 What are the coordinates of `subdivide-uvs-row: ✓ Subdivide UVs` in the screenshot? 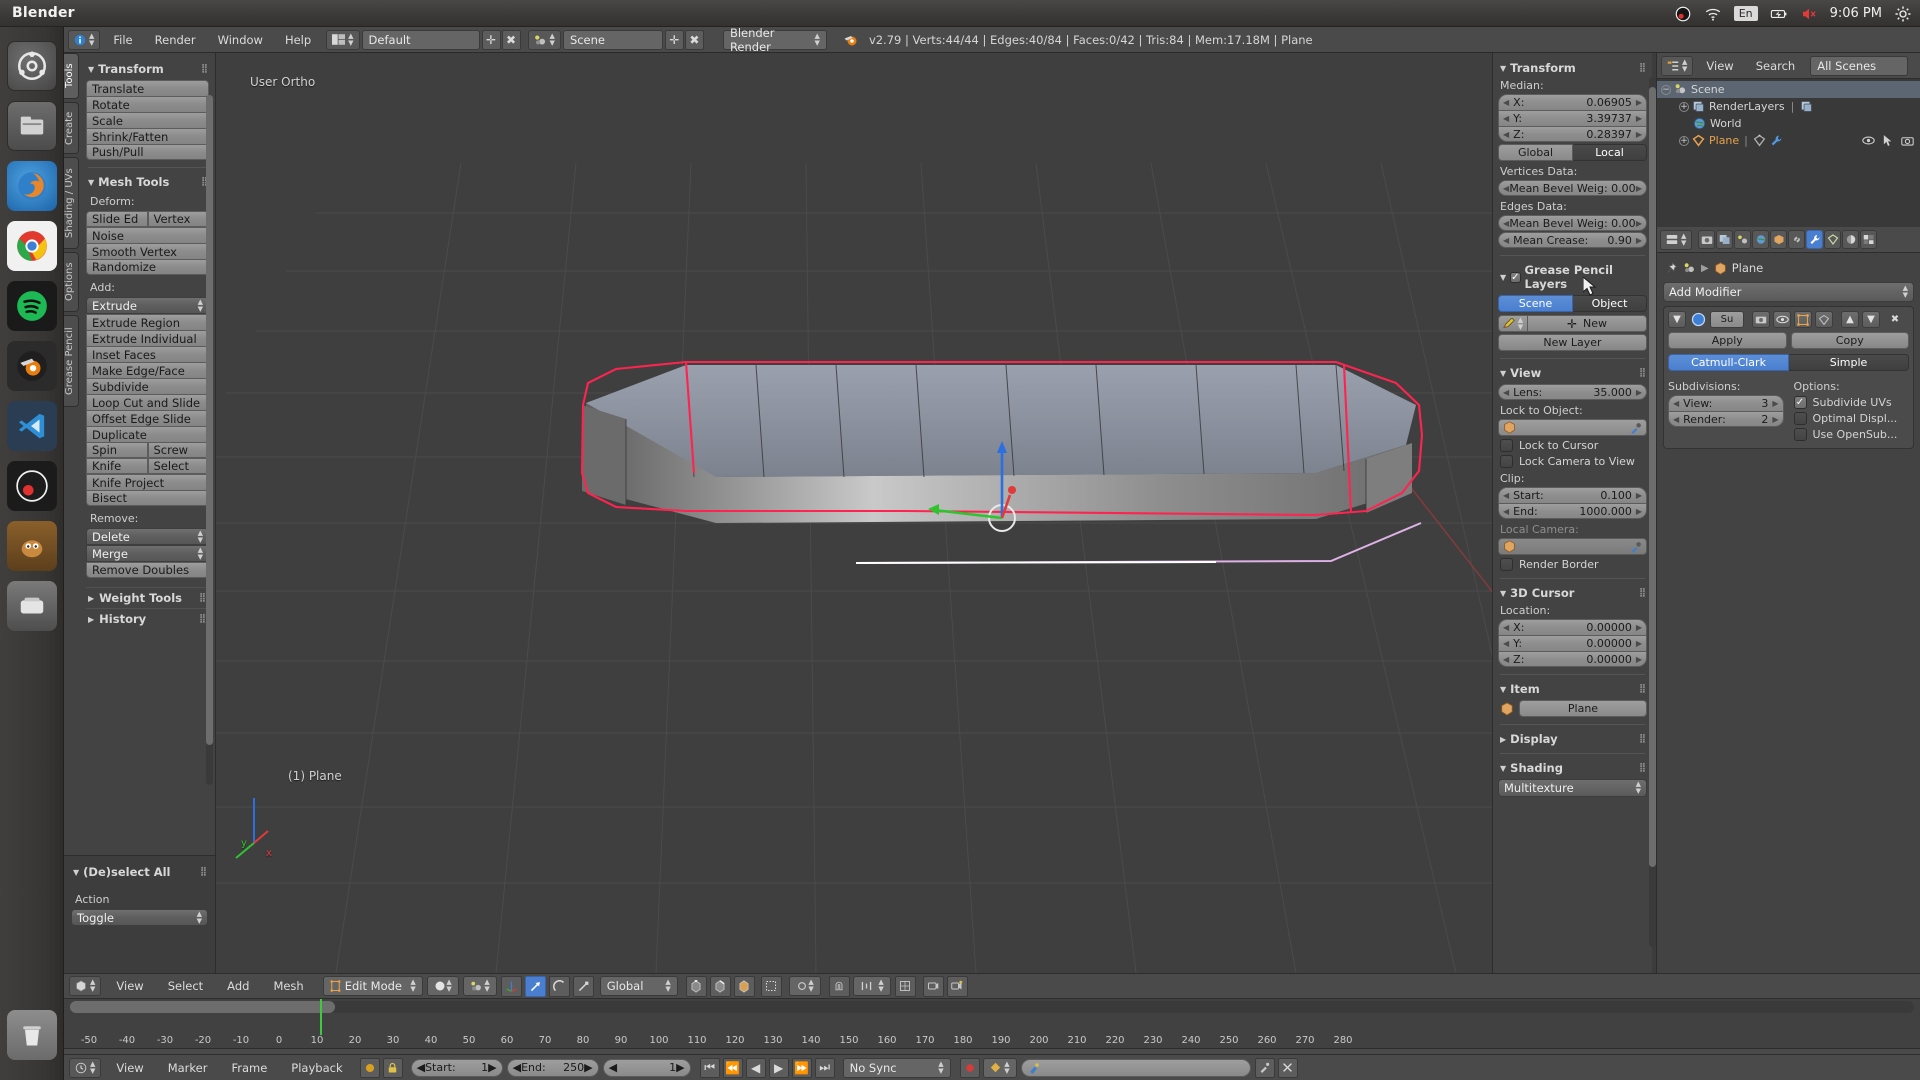 It's located at (1851, 402).